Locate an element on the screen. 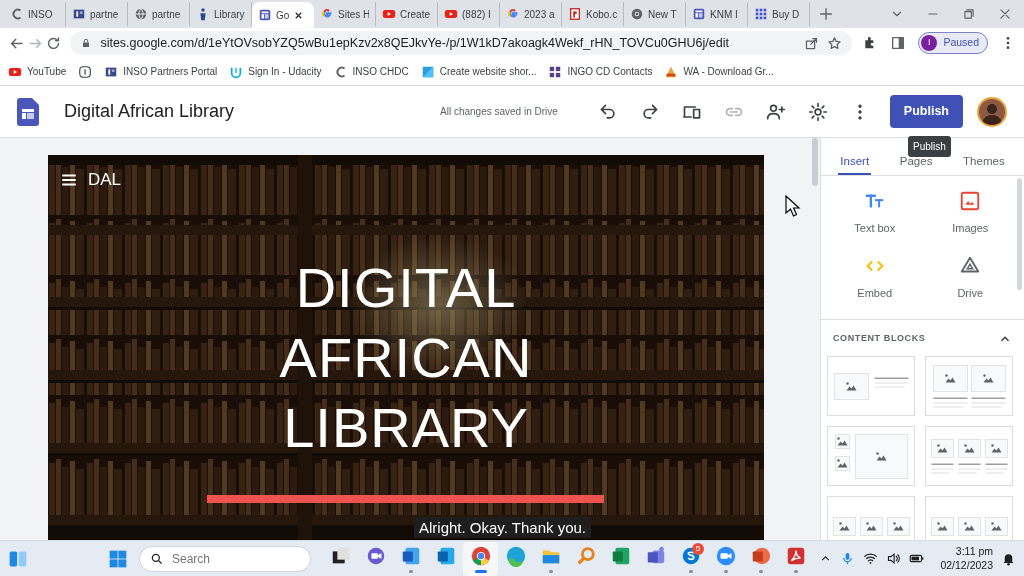  notification-badge: 5 is located at coordinates (698, 548).